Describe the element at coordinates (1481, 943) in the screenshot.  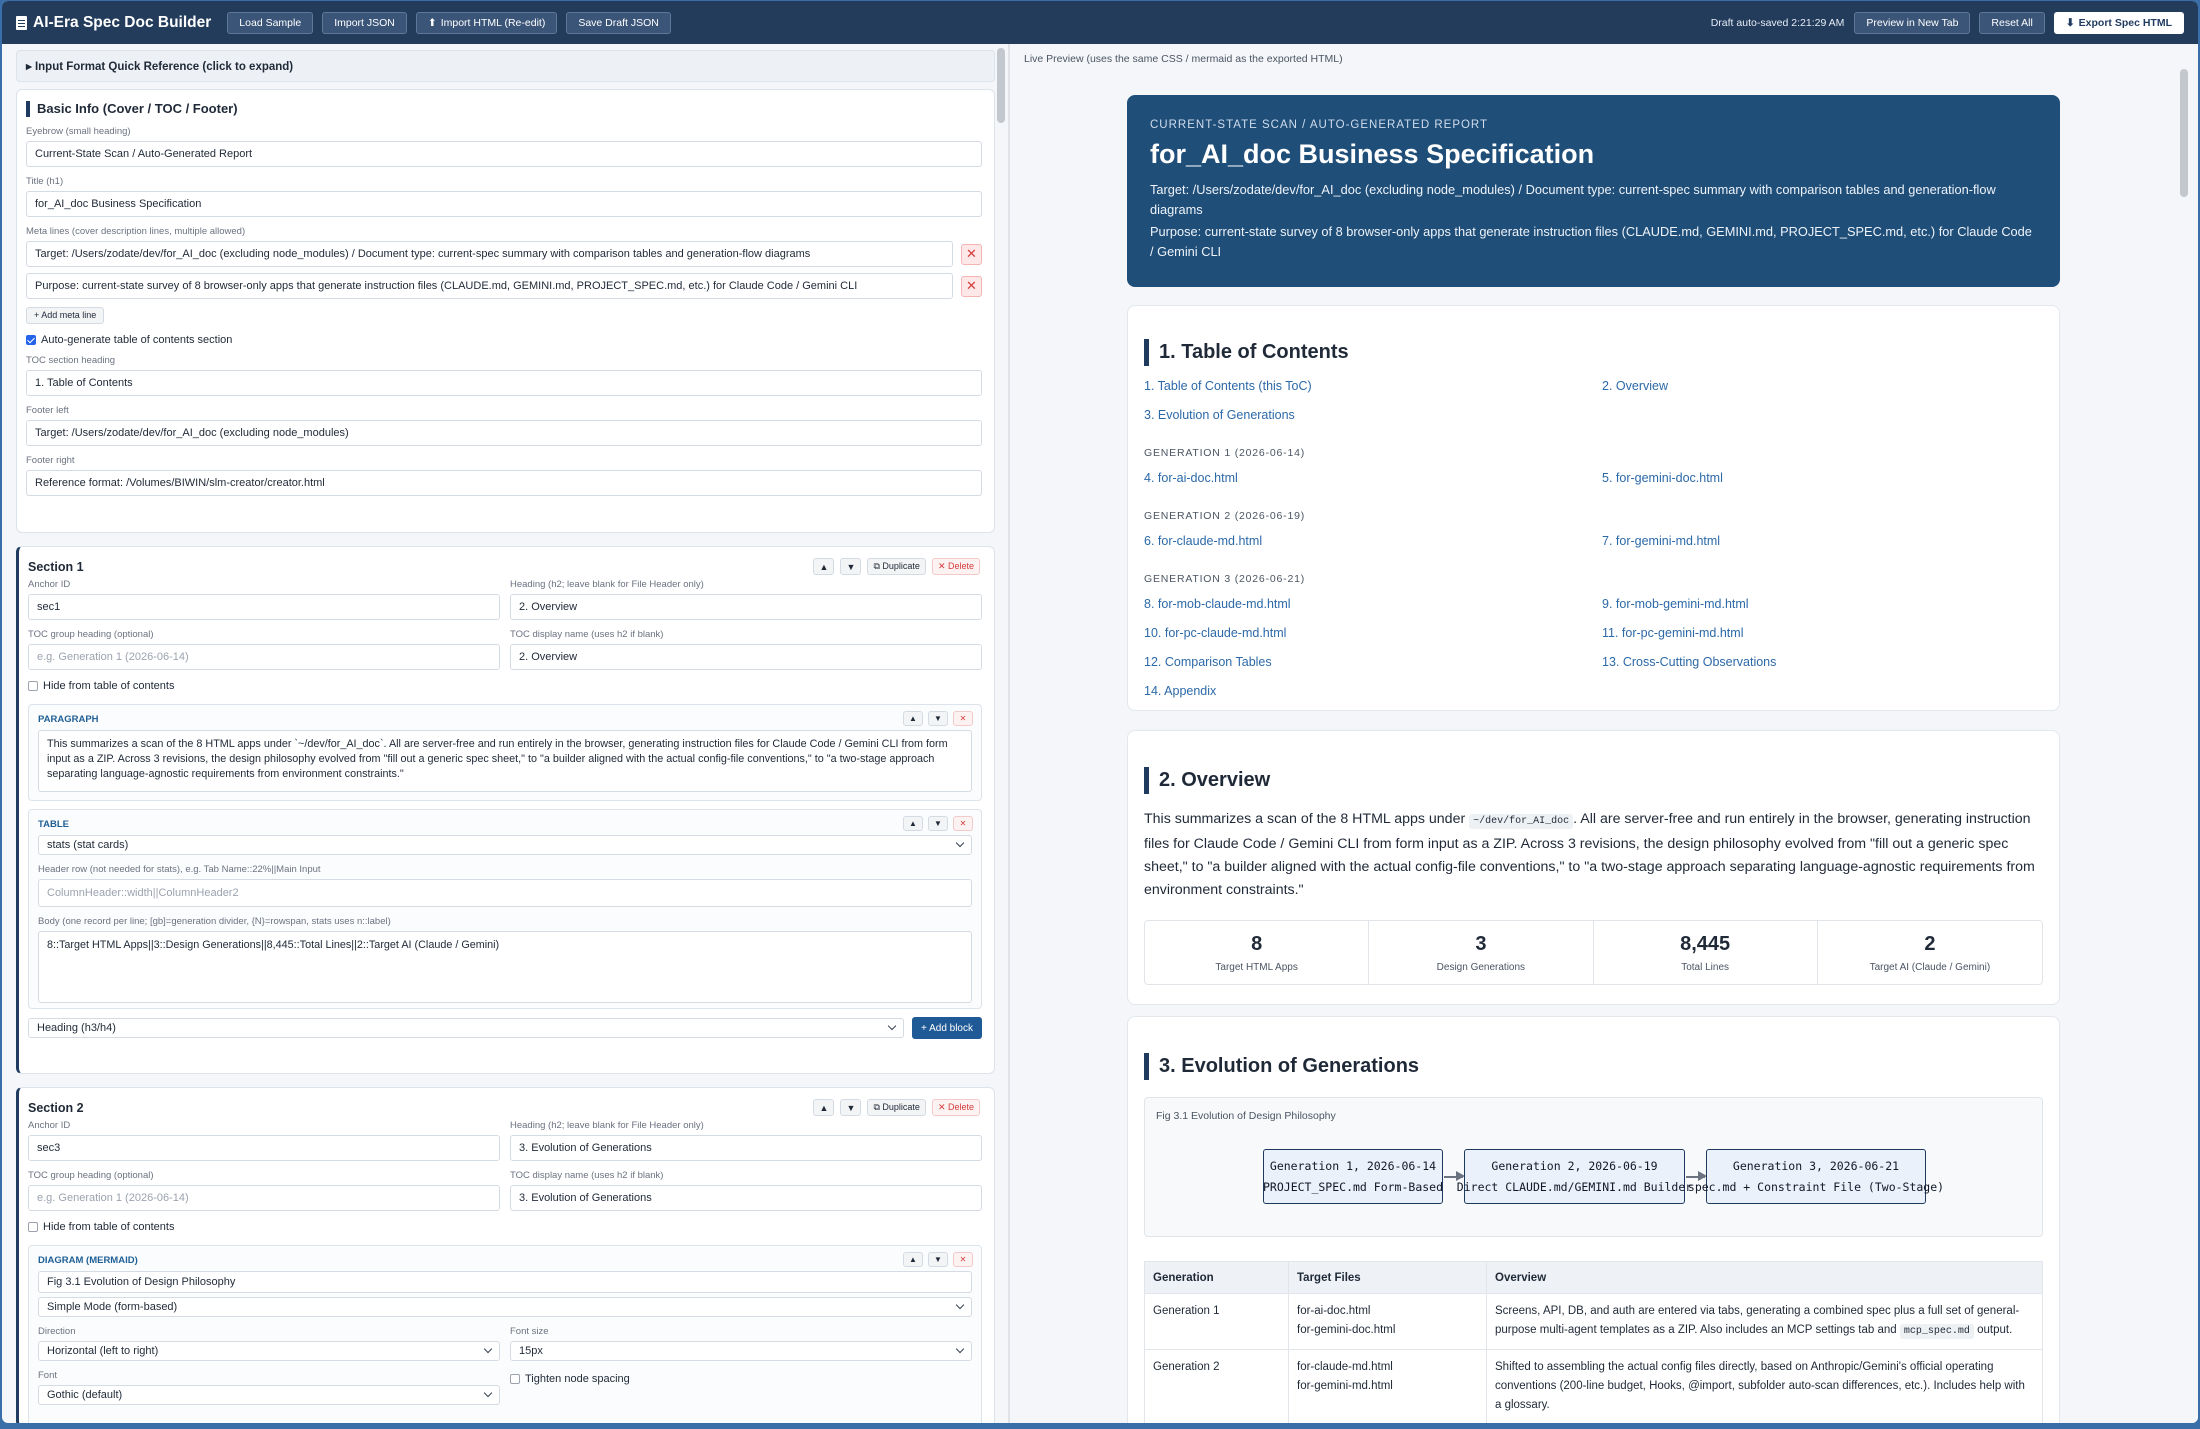
I see `stat-value: 3` at that location.